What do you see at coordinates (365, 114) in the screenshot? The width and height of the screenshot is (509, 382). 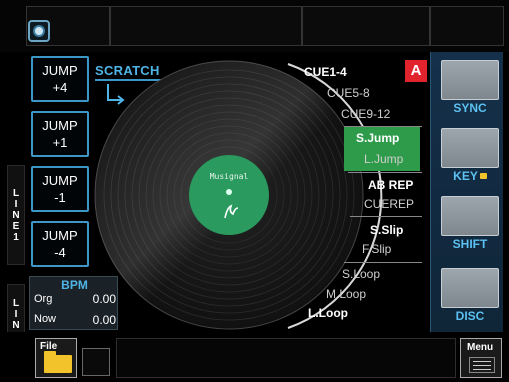 I see `cue-9-12: CUE9-12` at bounding box center [365, 114].